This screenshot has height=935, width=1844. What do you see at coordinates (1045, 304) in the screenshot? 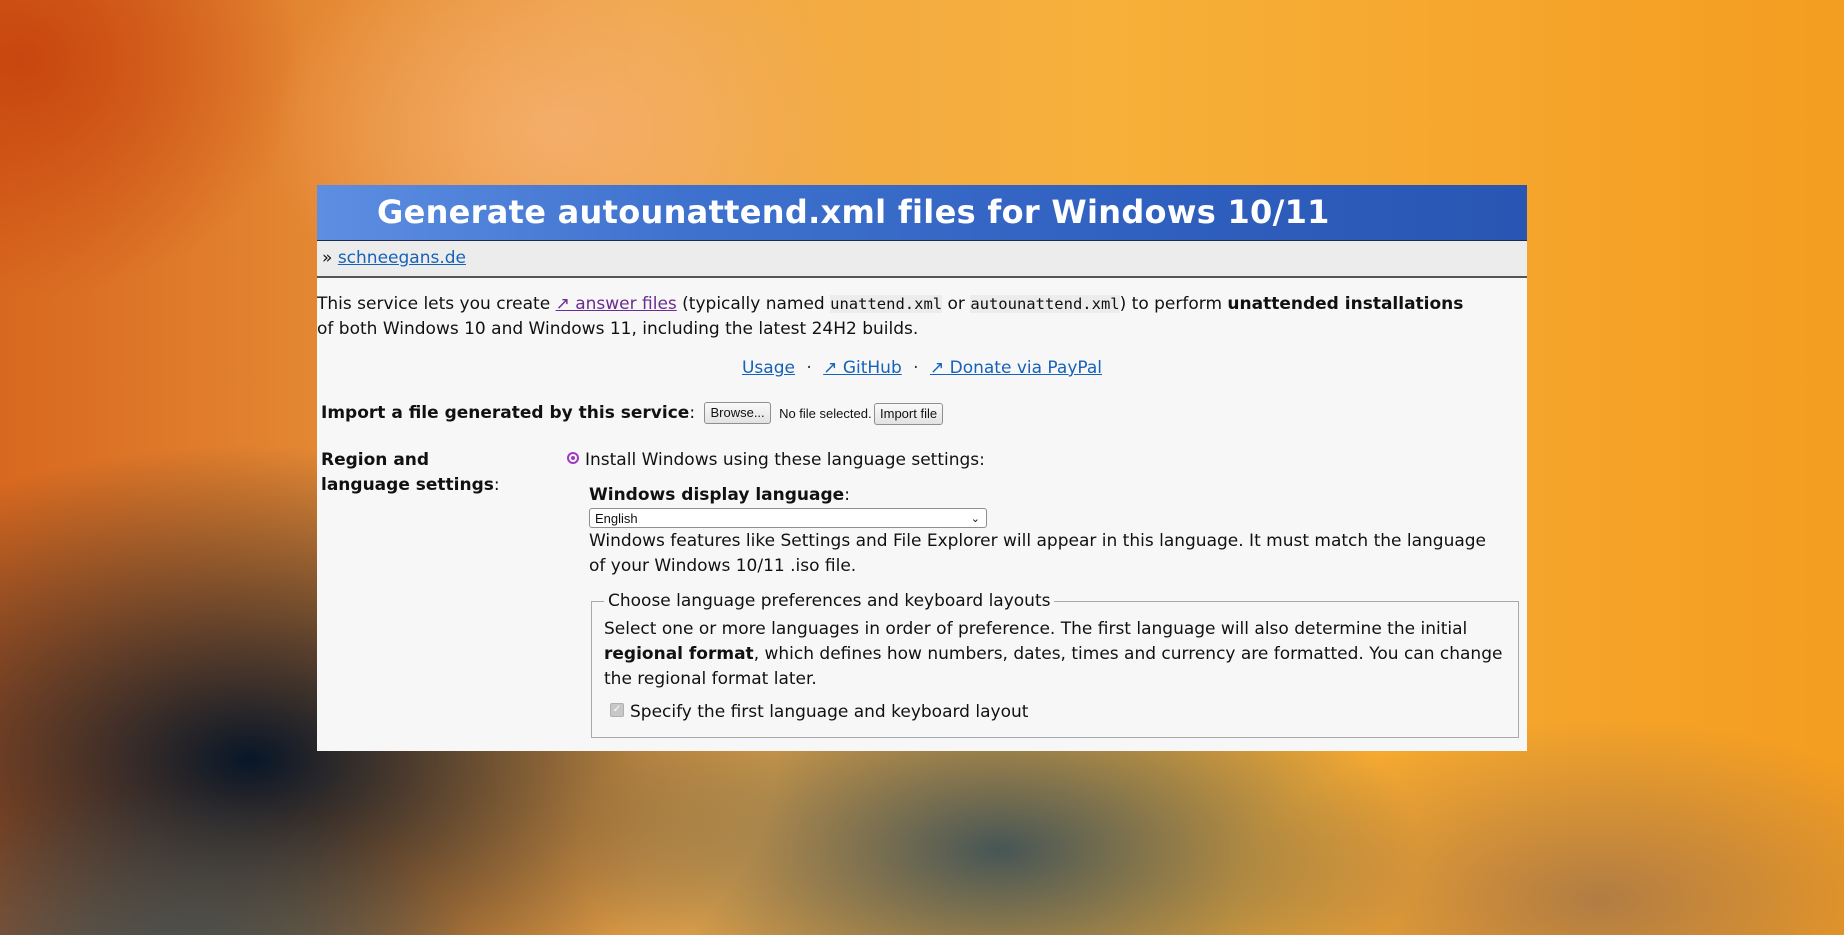
I see `code-autounattend: autounattend.xml` at bounding box center [1045, 304].